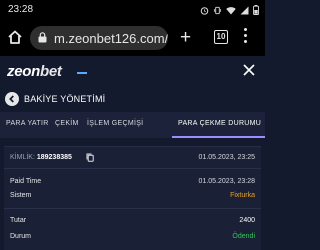  Describe the element at coordinates (226, 181) in the screenshot. I see `paid-time-value: 01.05.2023, 23:28` at that location.